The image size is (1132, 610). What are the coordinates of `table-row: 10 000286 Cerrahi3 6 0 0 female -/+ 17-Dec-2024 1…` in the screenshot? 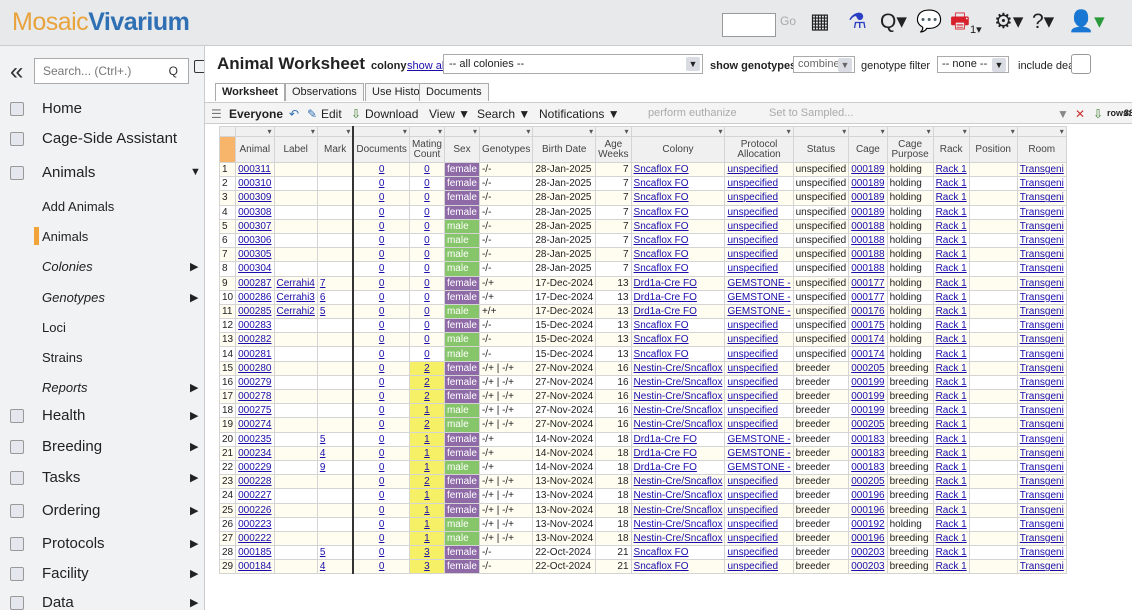 It's located at (642, 297).